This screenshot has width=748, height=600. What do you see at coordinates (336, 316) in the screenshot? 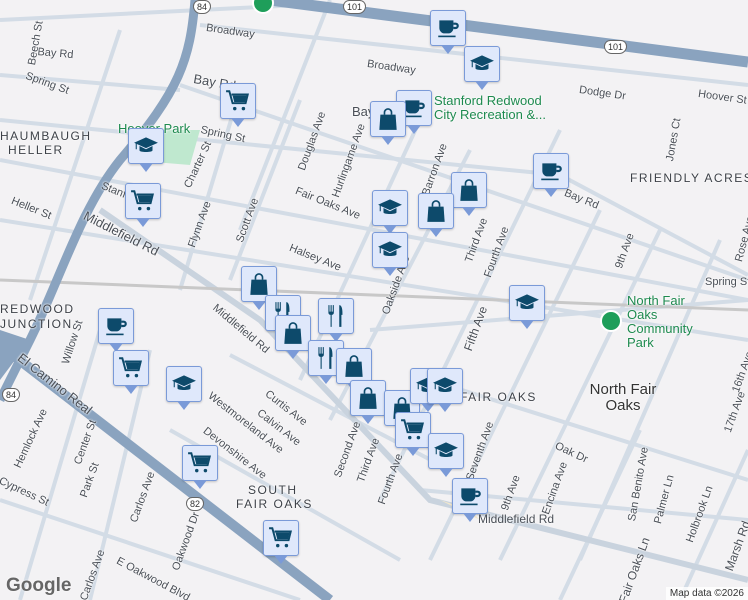
I see `restaurant-icon` at bounding box center [336, 316].